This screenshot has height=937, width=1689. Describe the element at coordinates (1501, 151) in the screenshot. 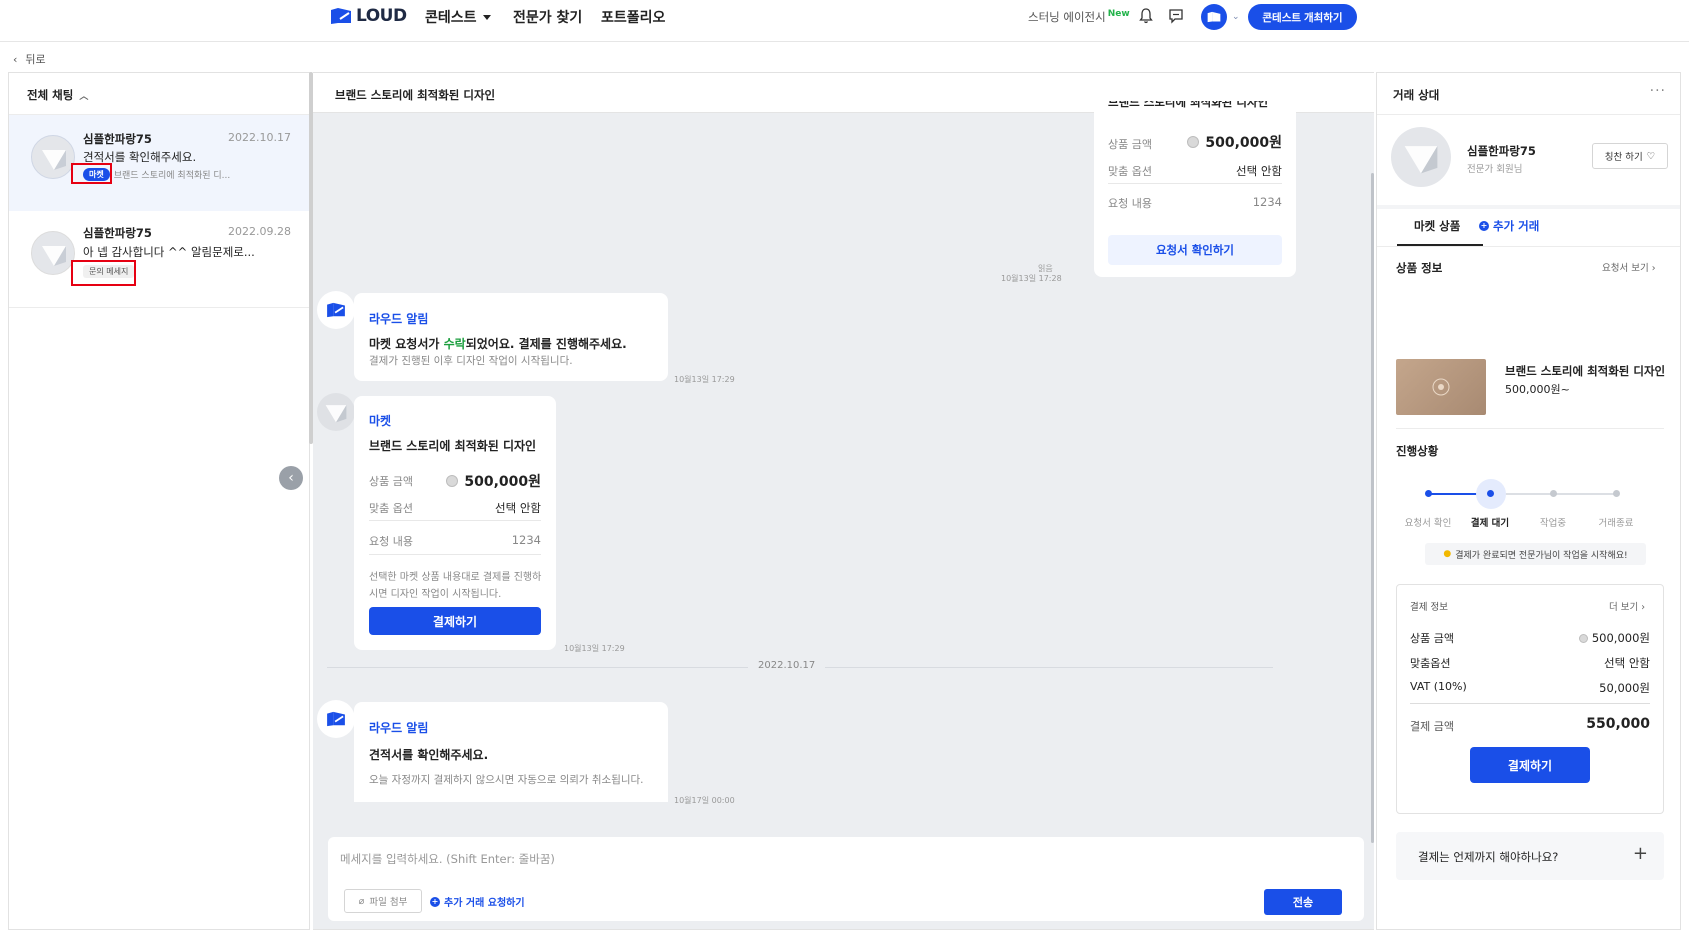

I see `partner-name: 심플한파랑75` at that location.